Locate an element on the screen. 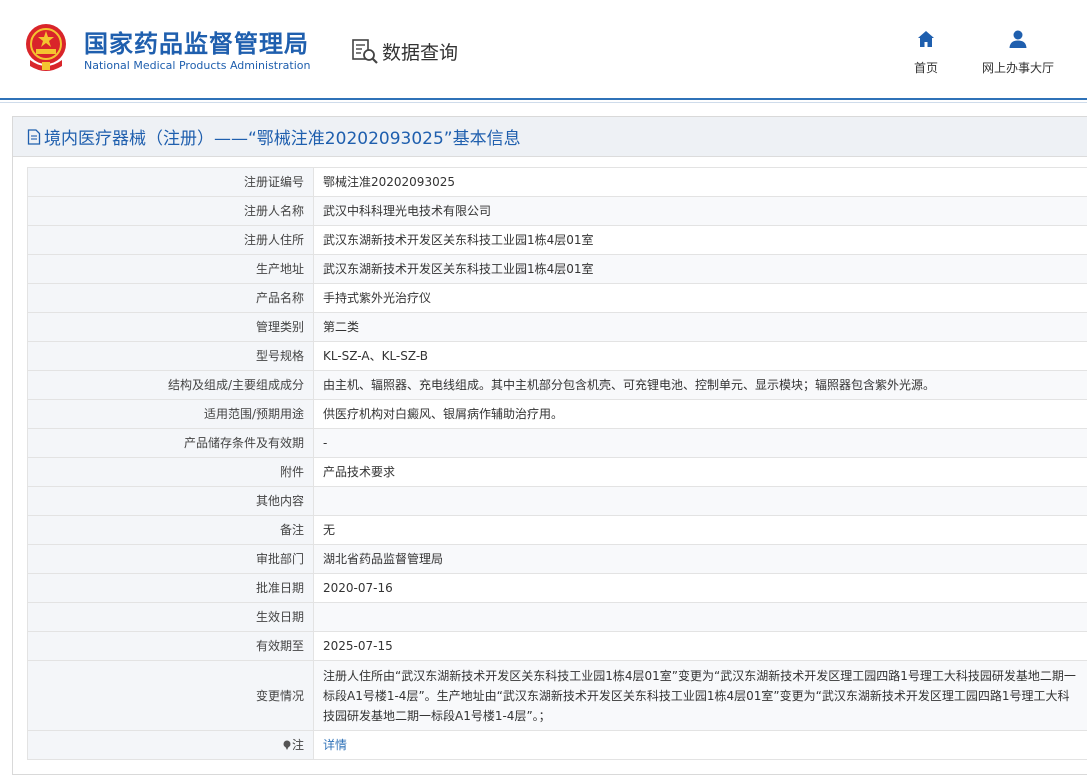 The height and width of the screenshot is (783, 1087). field-value: 2025-07-15 is located at coordinates (700, 646).